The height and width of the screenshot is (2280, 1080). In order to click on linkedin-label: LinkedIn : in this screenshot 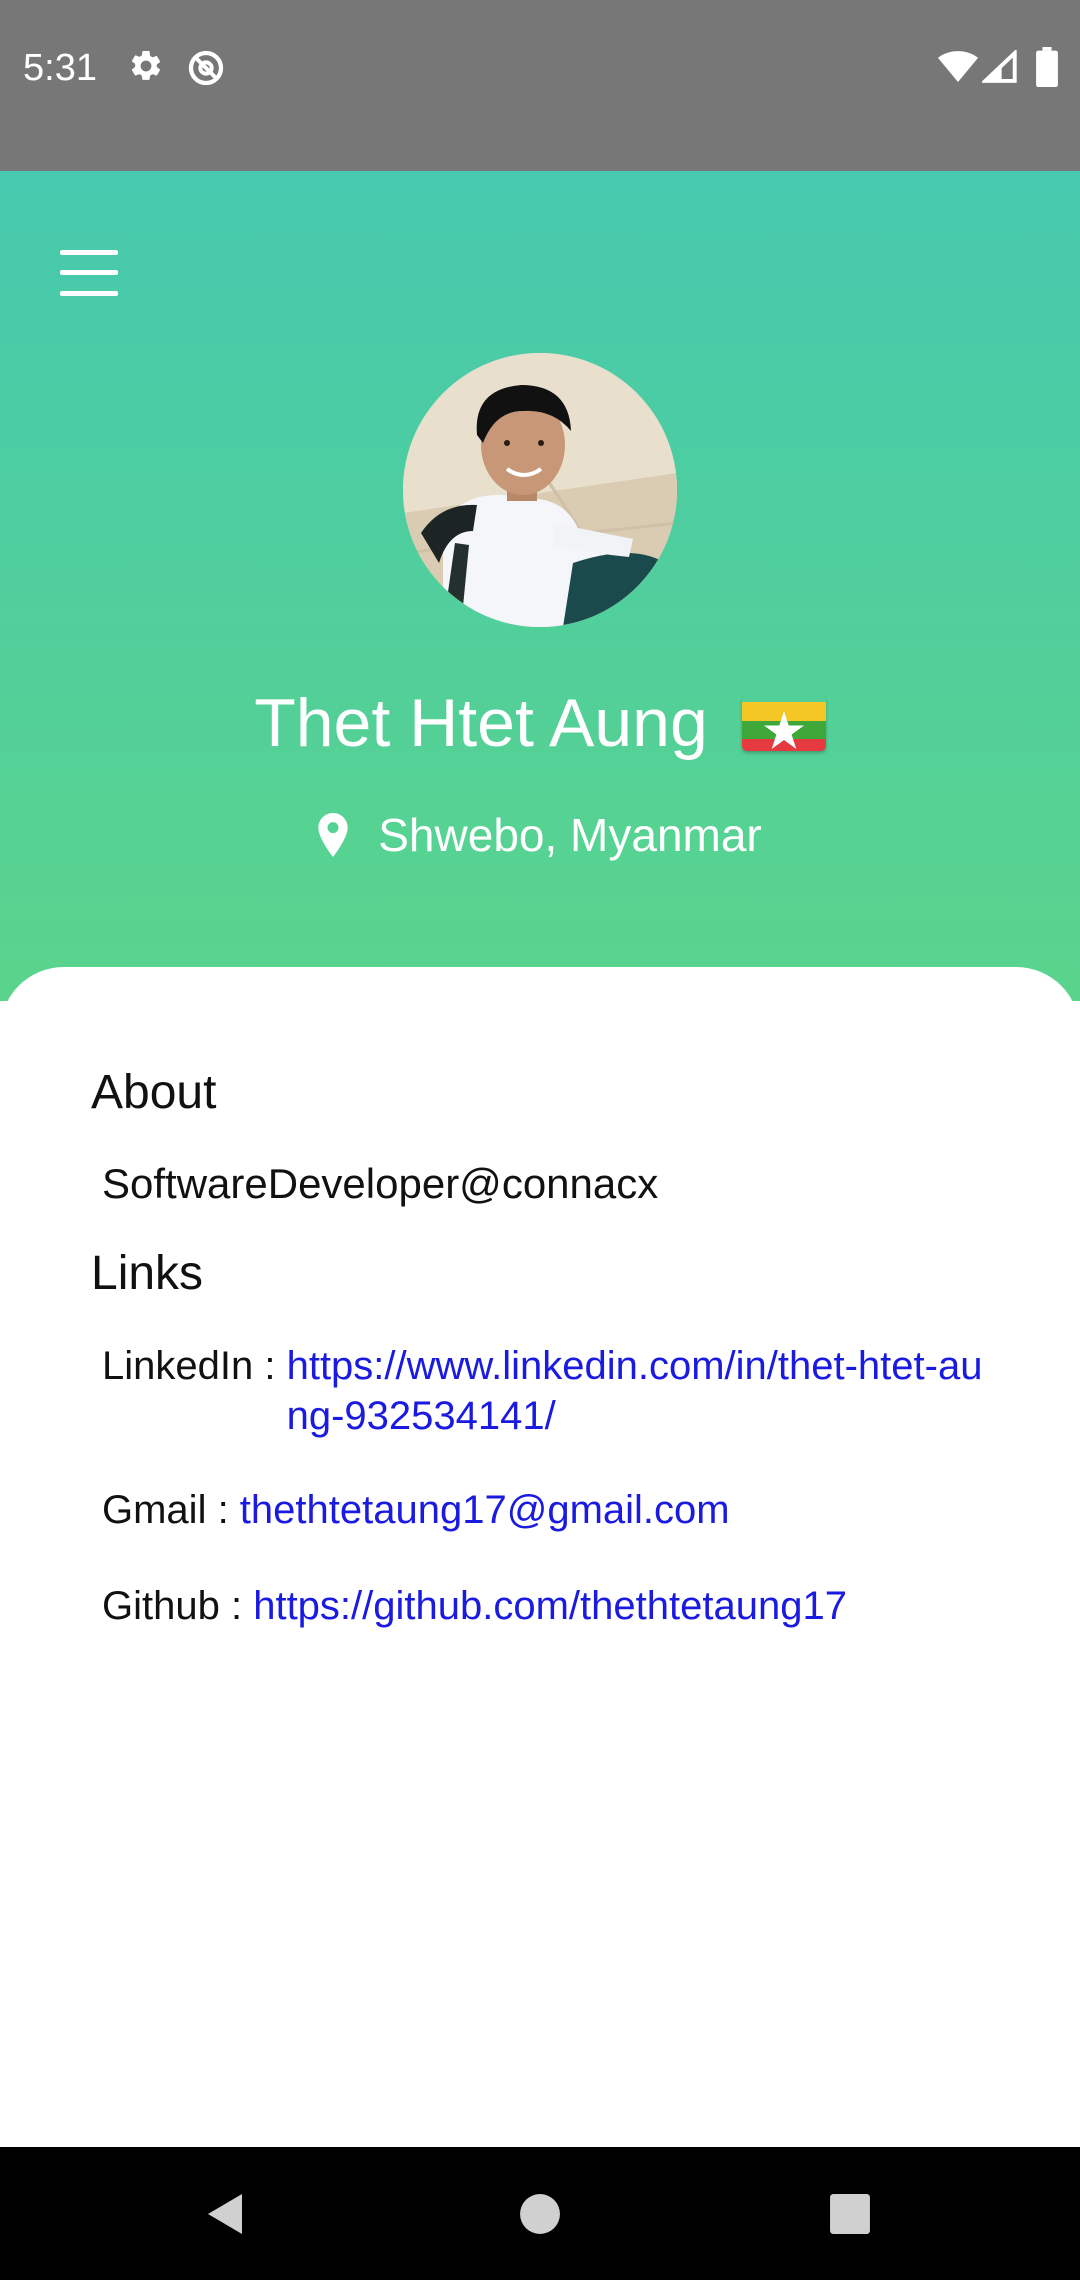, I will do `click(194, 1366)`.